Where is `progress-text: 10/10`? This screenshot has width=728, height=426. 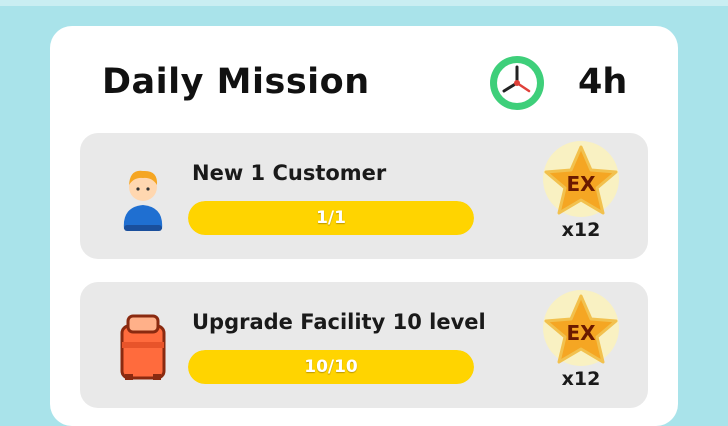 progress-text: 10/10 is located at coordinates (331, 367).